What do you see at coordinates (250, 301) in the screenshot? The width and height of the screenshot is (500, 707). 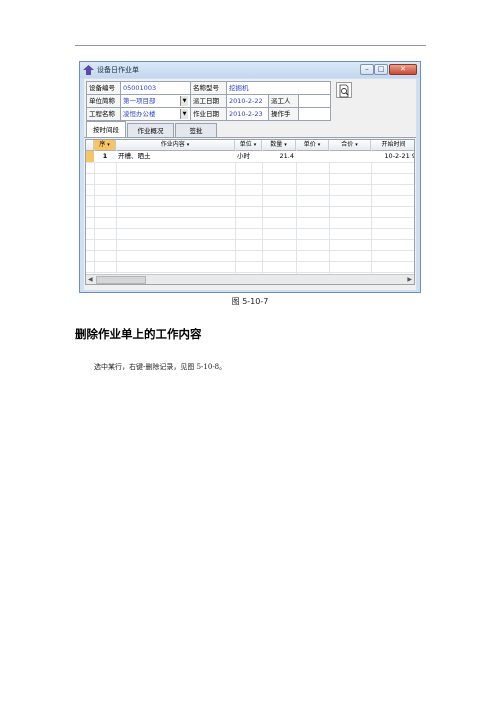 I see `figure-caption: 图 5-10-7` at bounding box center [250, 301].